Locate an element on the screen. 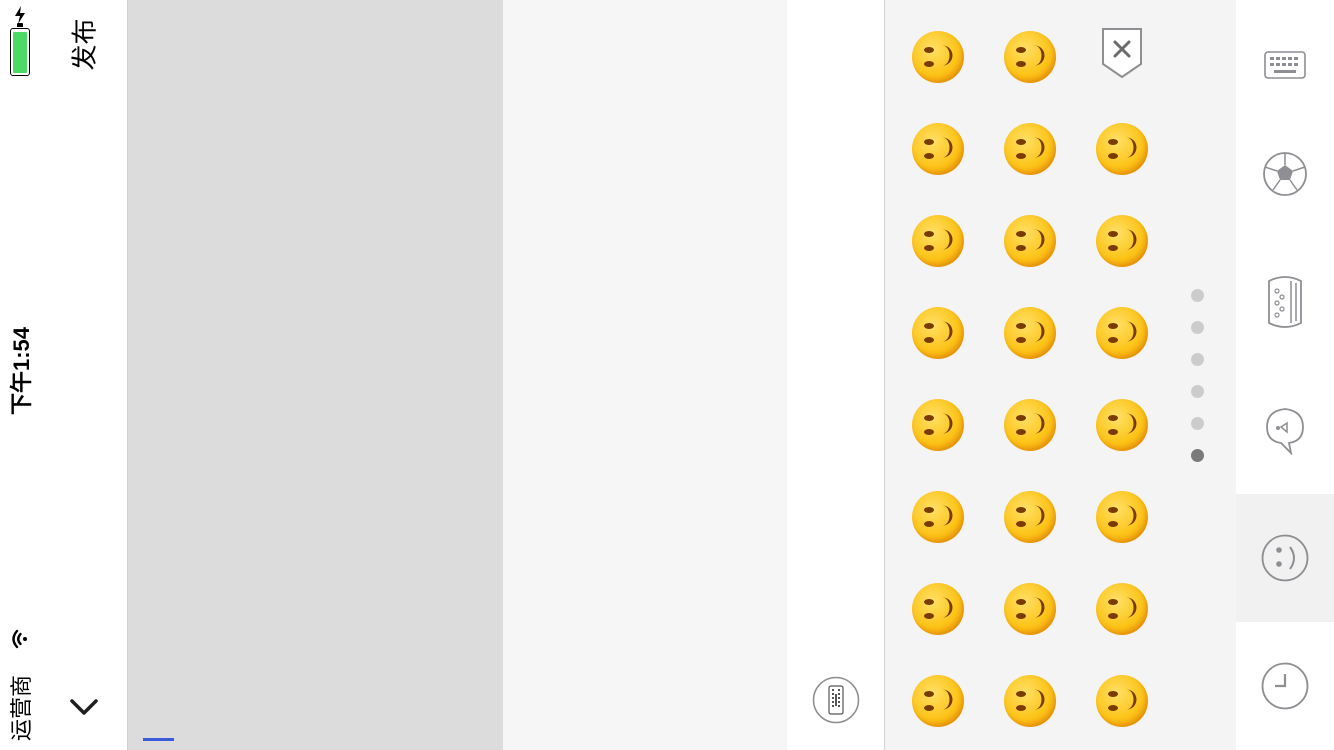  keyboard-category is located at coordinates (1285, 64).